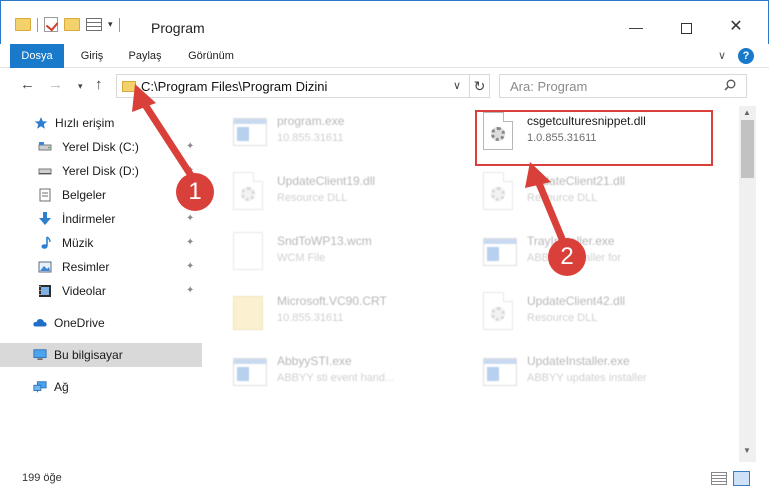 The image size is (769, 499). I want to click on new-folder-icon, so click(72, 24).